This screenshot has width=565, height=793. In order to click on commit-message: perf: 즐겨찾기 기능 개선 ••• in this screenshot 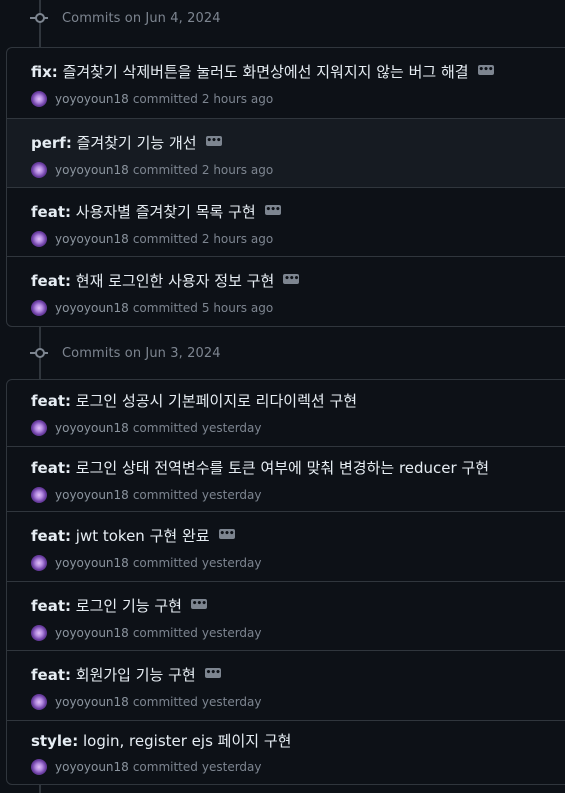, I will do `click(126, 143)`.